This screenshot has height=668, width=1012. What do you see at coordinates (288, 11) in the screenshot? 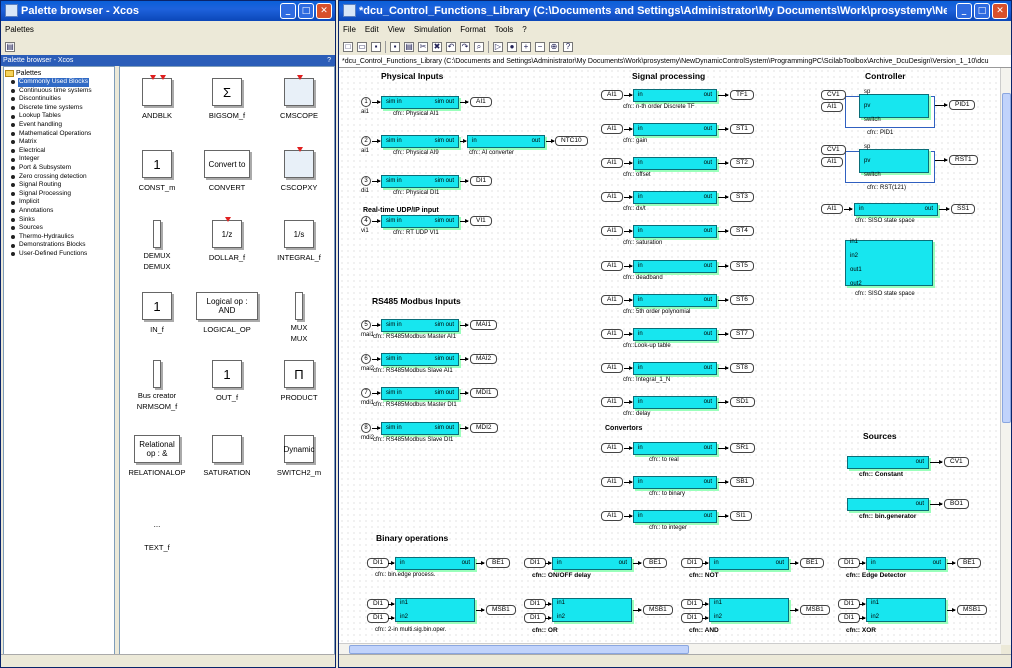
I see `minimize-button: _` at bounding box center [288, 11].